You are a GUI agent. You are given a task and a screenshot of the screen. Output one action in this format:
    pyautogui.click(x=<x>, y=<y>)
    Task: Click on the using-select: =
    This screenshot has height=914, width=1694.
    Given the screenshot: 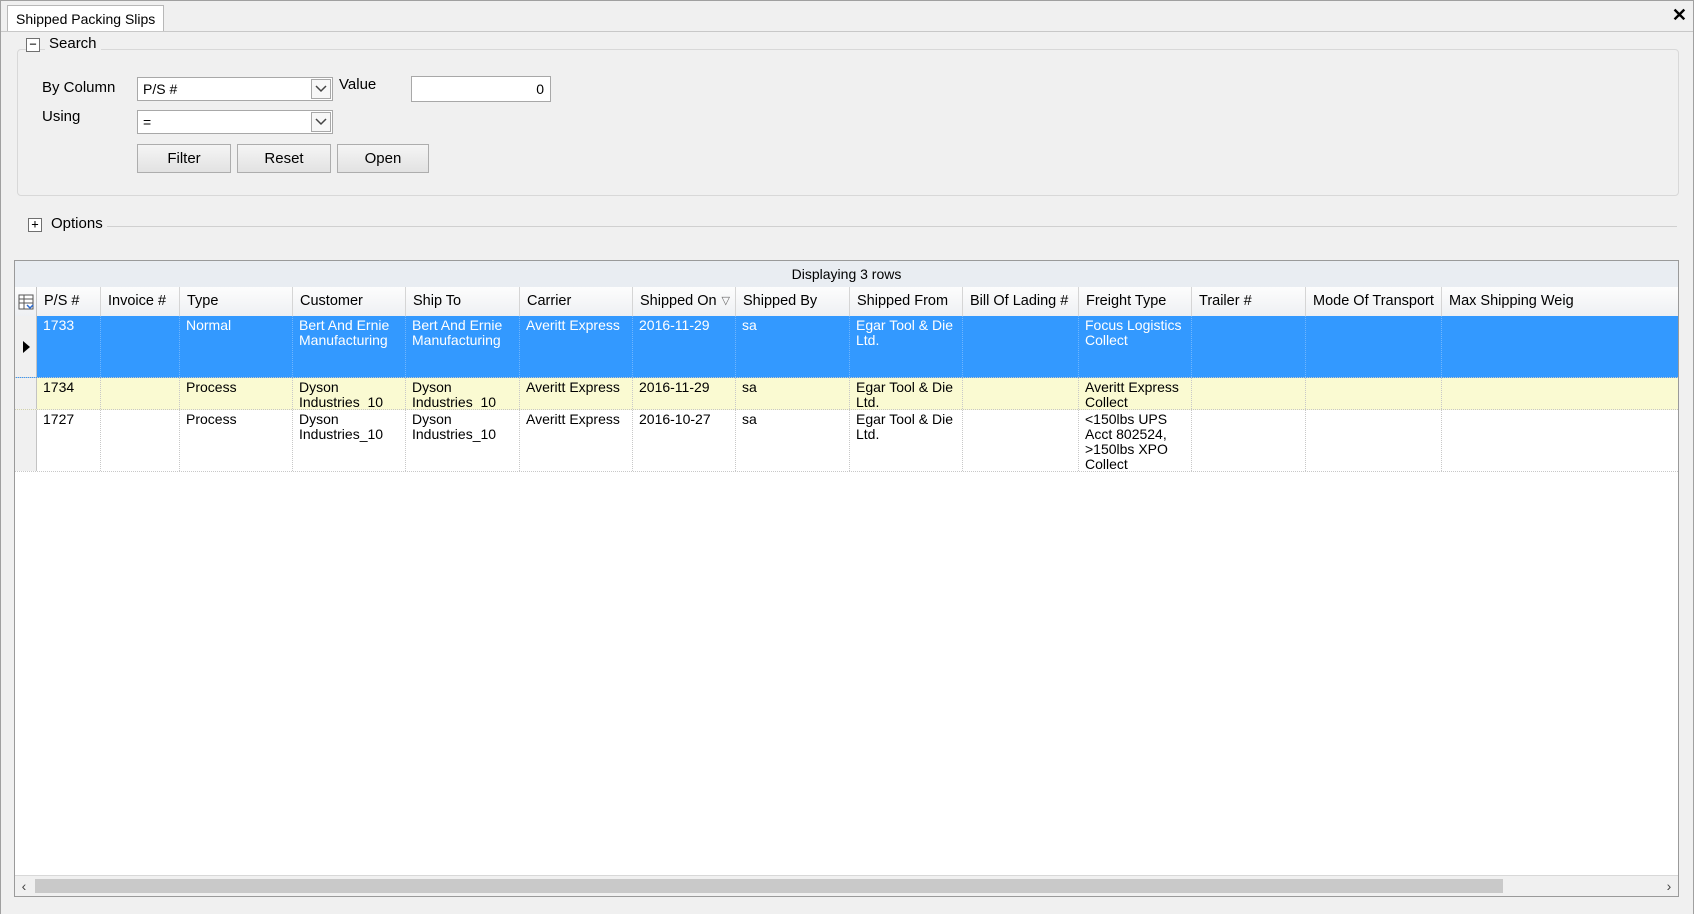 What is the action you would take?
    pyautogui.click(x=235, y=122)
    